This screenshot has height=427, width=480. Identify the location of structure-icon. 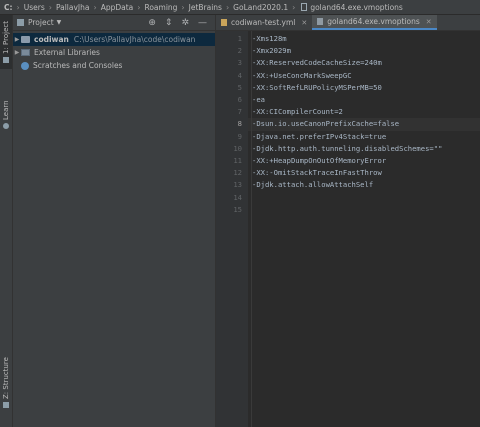
(6, 405).